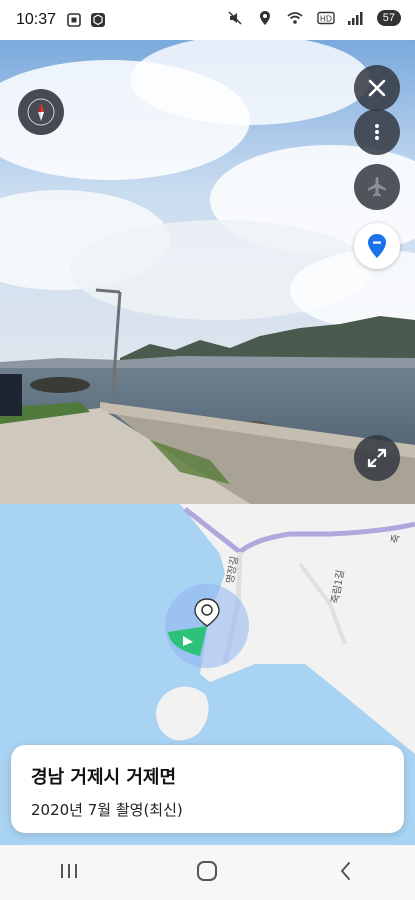 The height and width of the screenshot is (900, 415). I want to click on status-bar: 10:37 HD 57, so click(207, 20).